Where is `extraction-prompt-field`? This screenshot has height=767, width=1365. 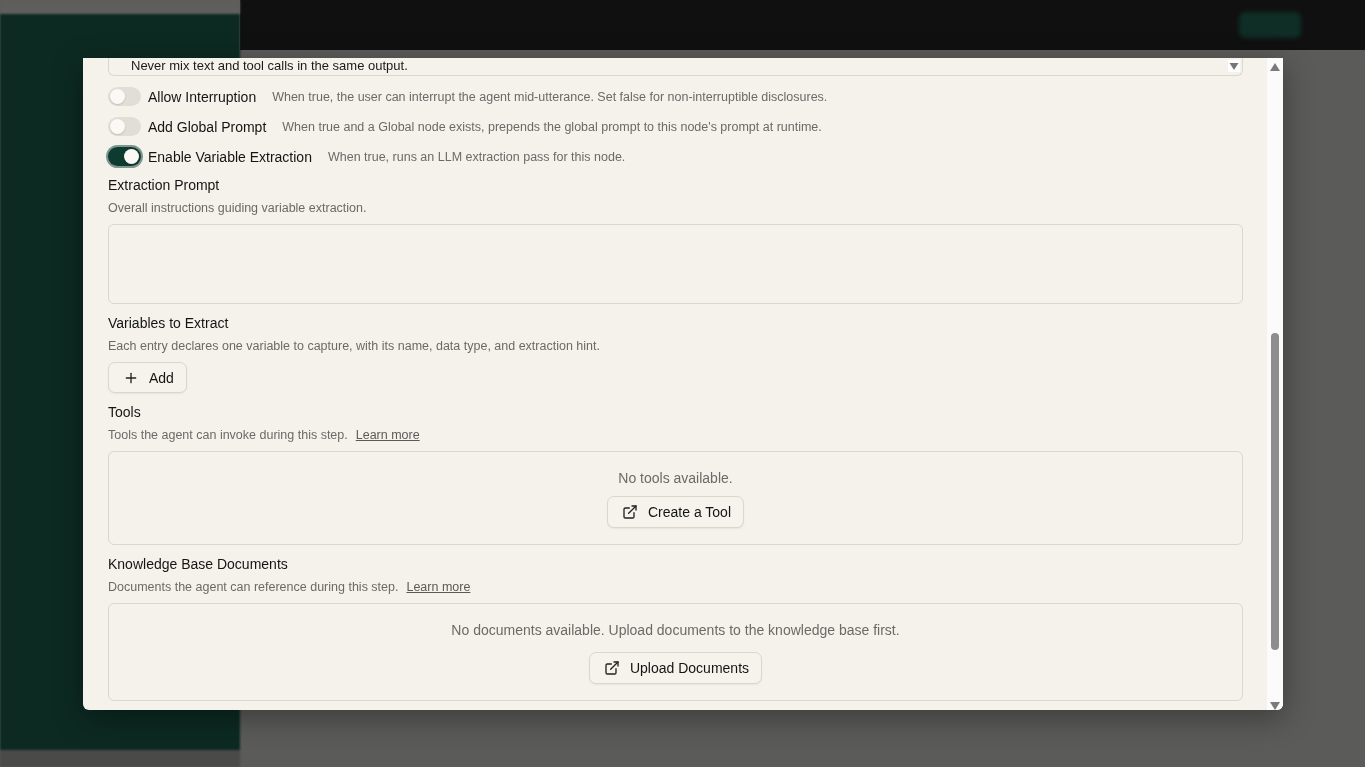
extraction-prompt-field is located at coordinates (675, 263).